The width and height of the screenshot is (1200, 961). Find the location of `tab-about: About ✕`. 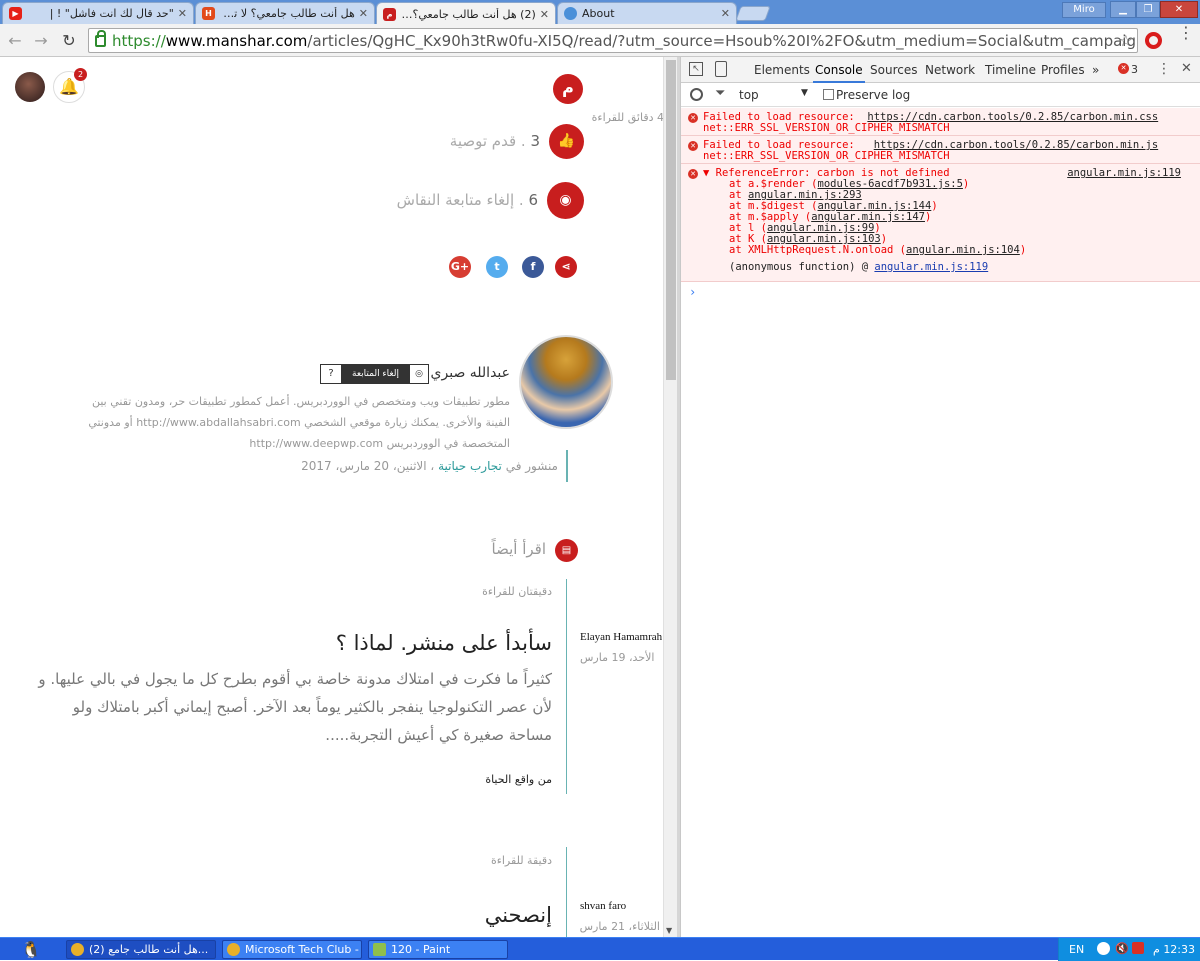

tab-about: About ✕ is located at coordinates (647, 13).